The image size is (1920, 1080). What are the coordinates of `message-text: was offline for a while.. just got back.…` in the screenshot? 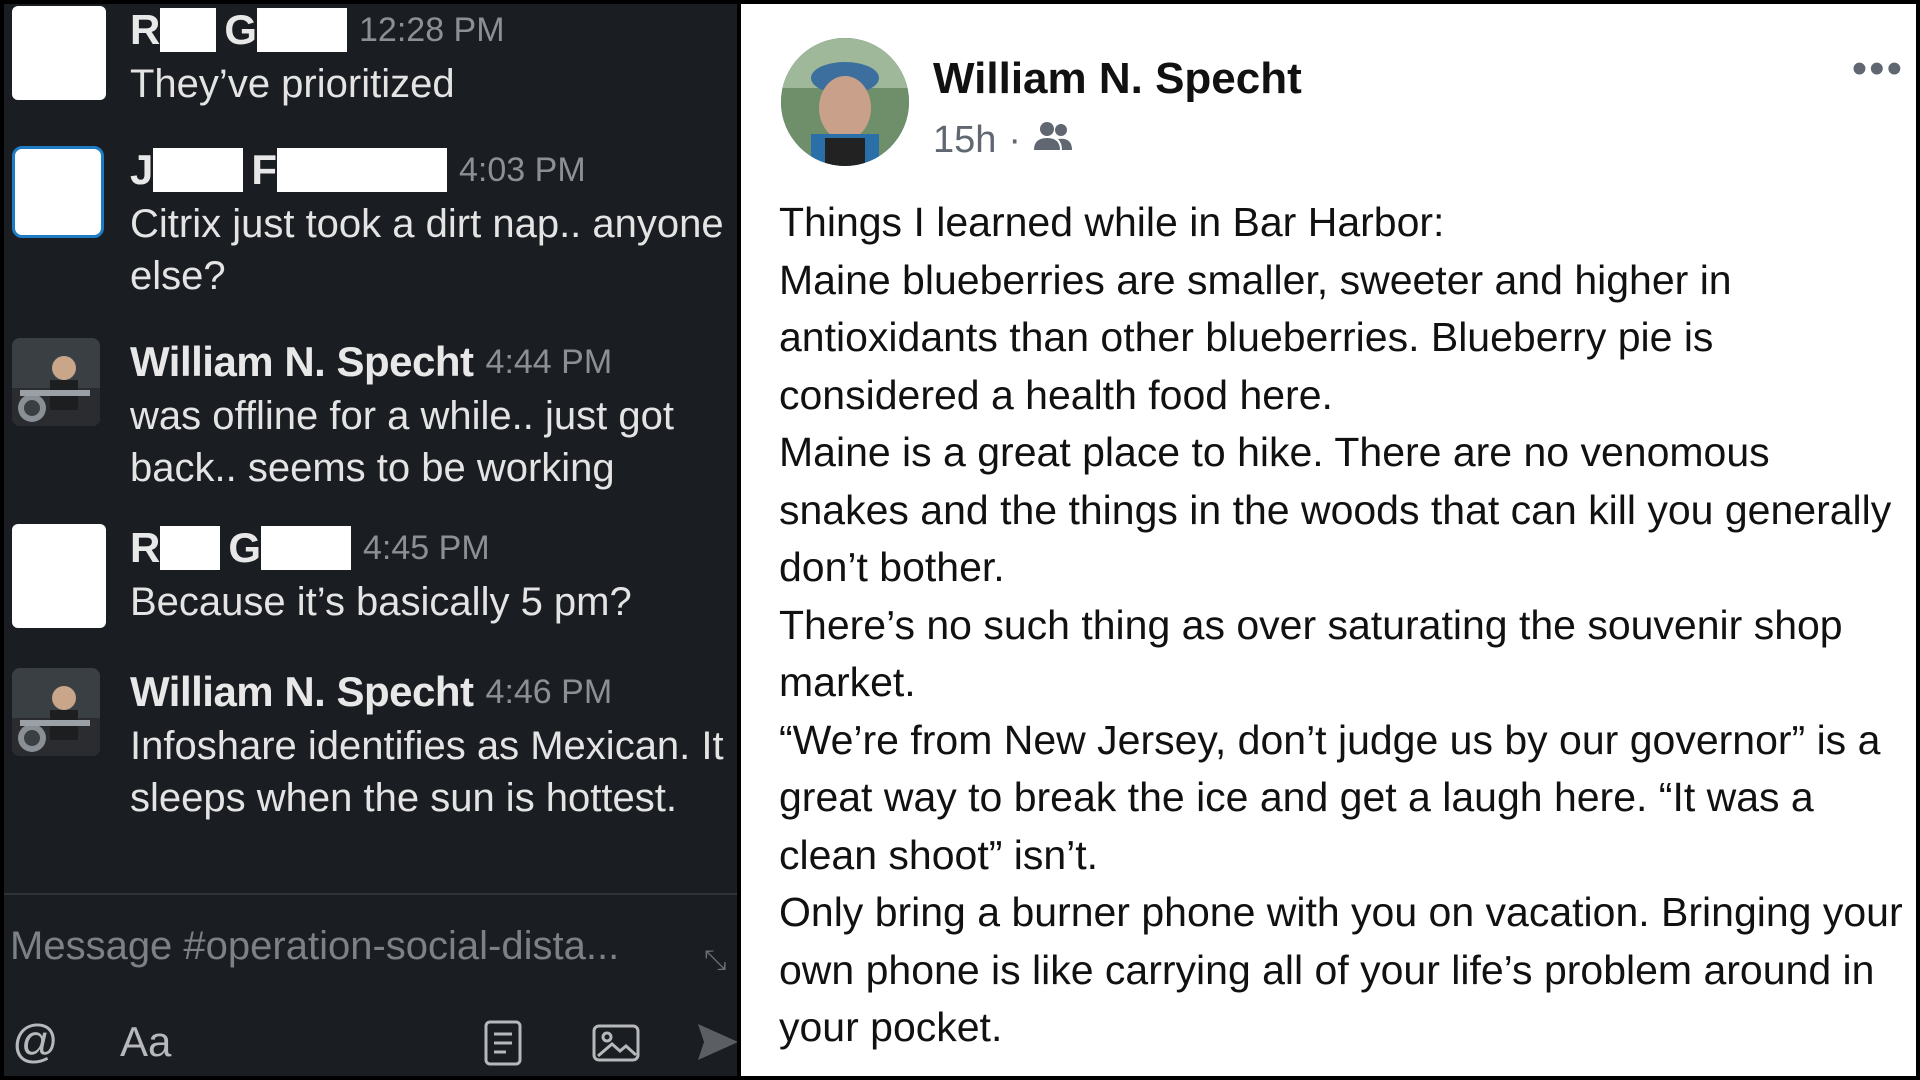 It's located at (402, 442).